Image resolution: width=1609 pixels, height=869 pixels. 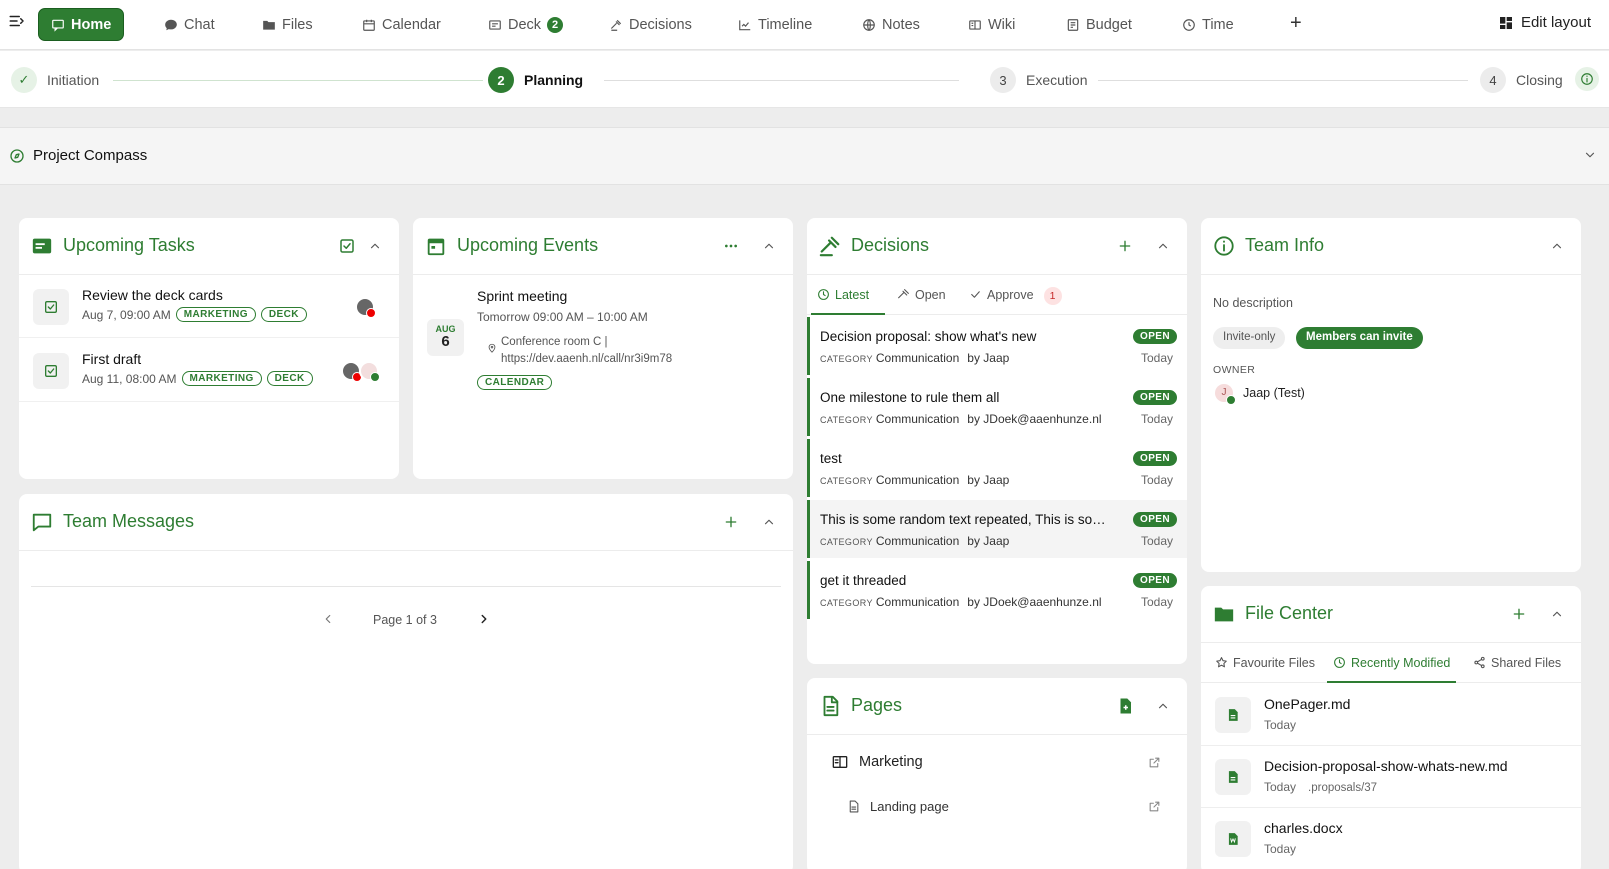 What do you see at coordinates (1587, 79) in the screenshot?
I see `info-icon` at bounding box center [1587, 79].